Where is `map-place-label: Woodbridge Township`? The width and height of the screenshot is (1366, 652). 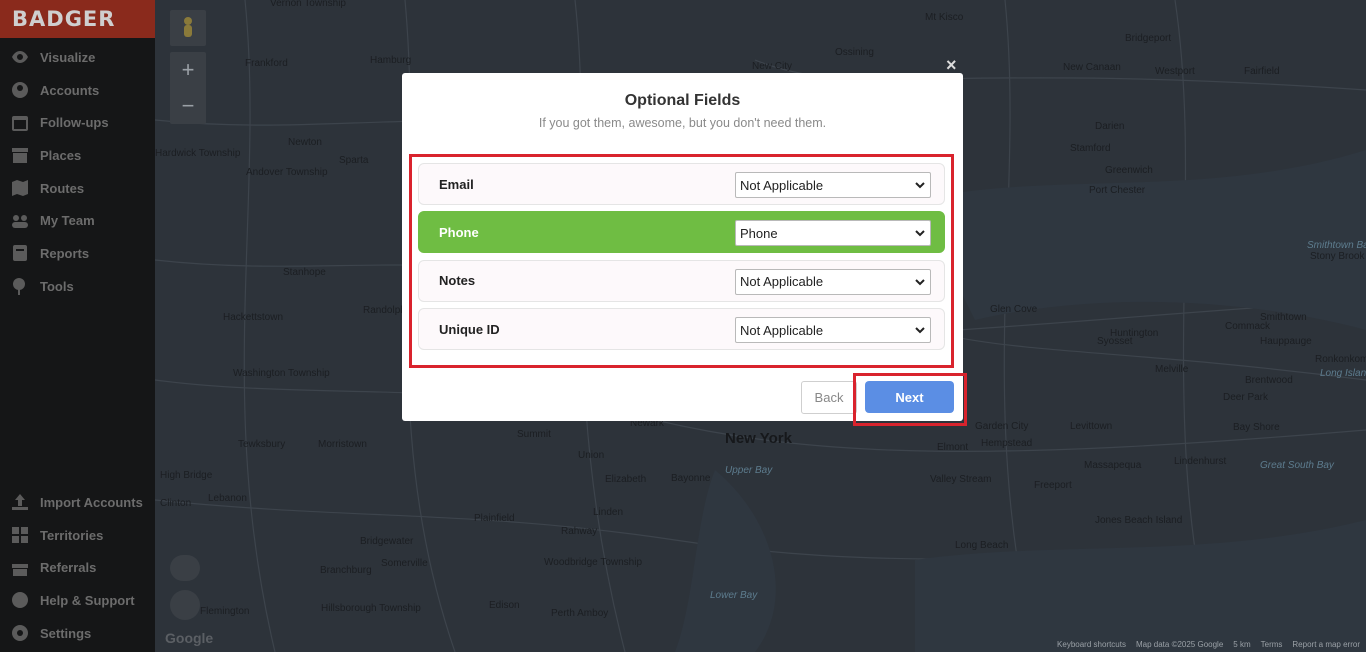 map-place-label: Woodbridge Township is located at coordinates (593, 562).